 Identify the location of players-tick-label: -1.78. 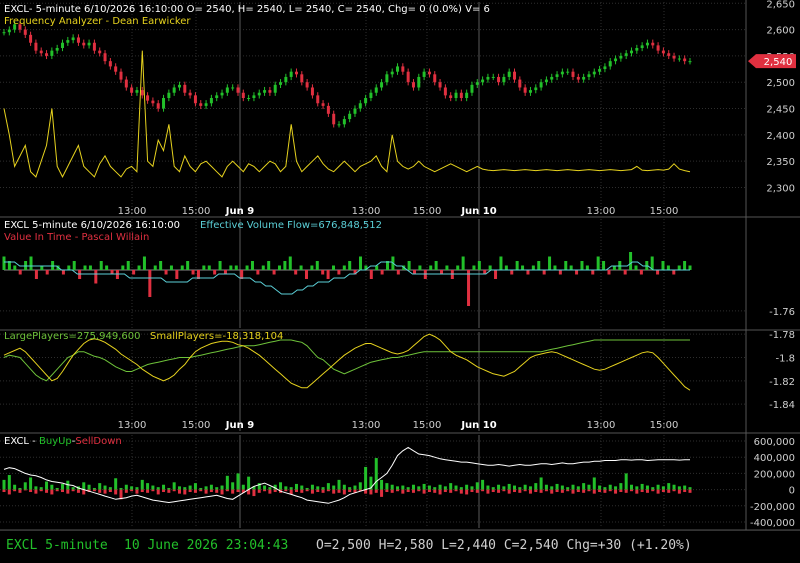
(782, 335).